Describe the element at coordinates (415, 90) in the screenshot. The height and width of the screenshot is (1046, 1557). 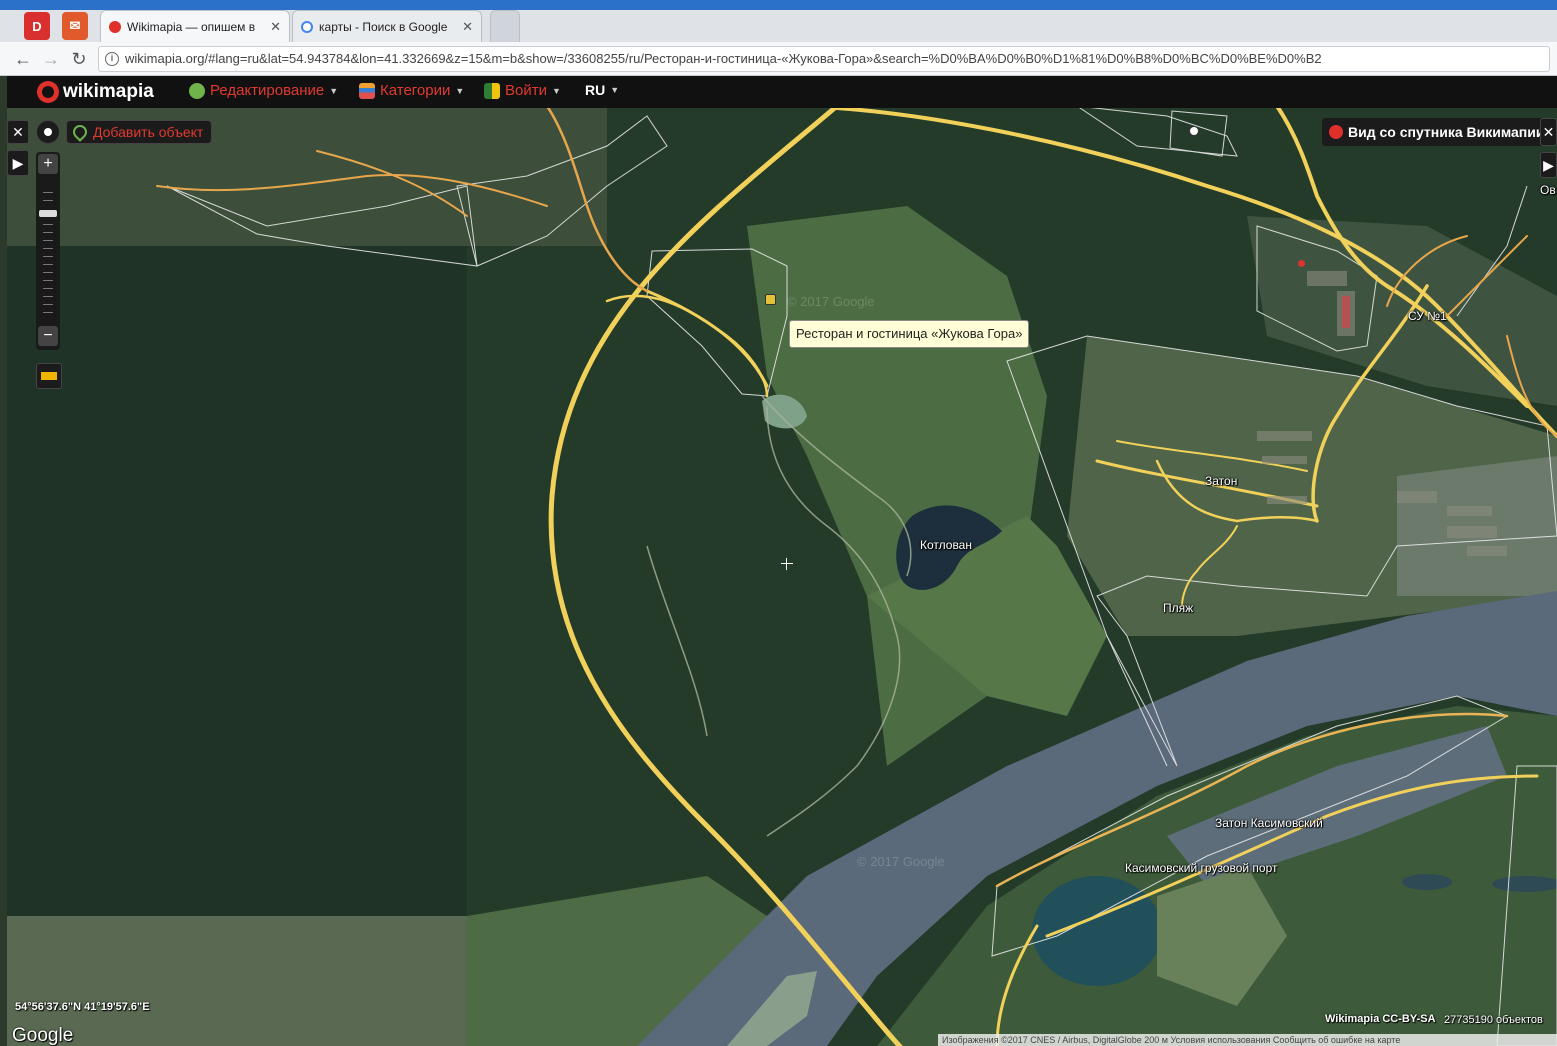
I see `categories-menu-label: Категории` at that location.